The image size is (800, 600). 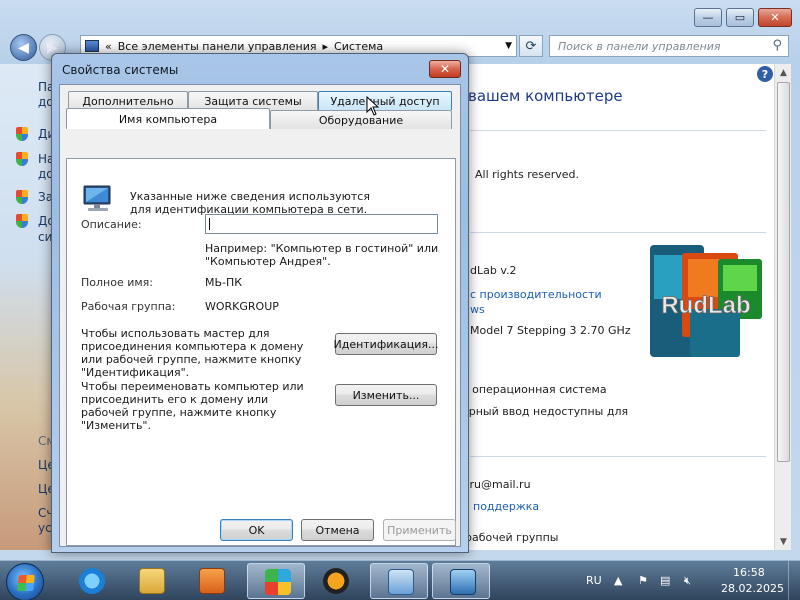 What do you see at coordinates (224, 282) in the screenshot?
I see `full-name-value: МЬ-ПК` at bounding box center [224, 282].